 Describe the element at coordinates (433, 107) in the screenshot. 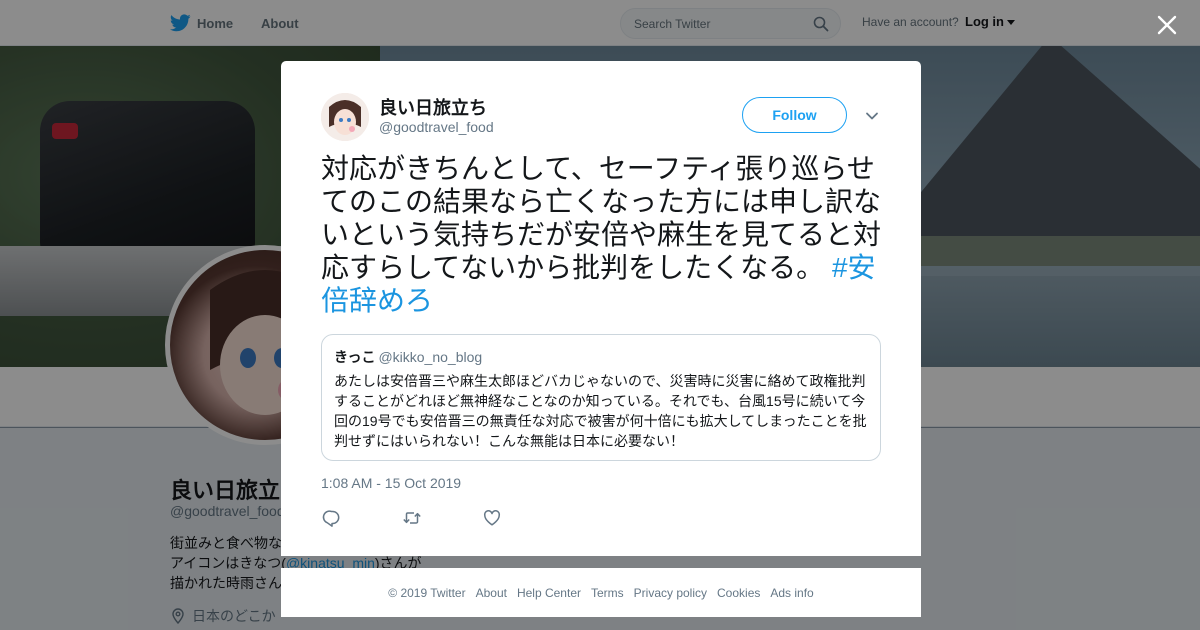

I see `tweet-author-name: 良い日旅立ち` at that location.